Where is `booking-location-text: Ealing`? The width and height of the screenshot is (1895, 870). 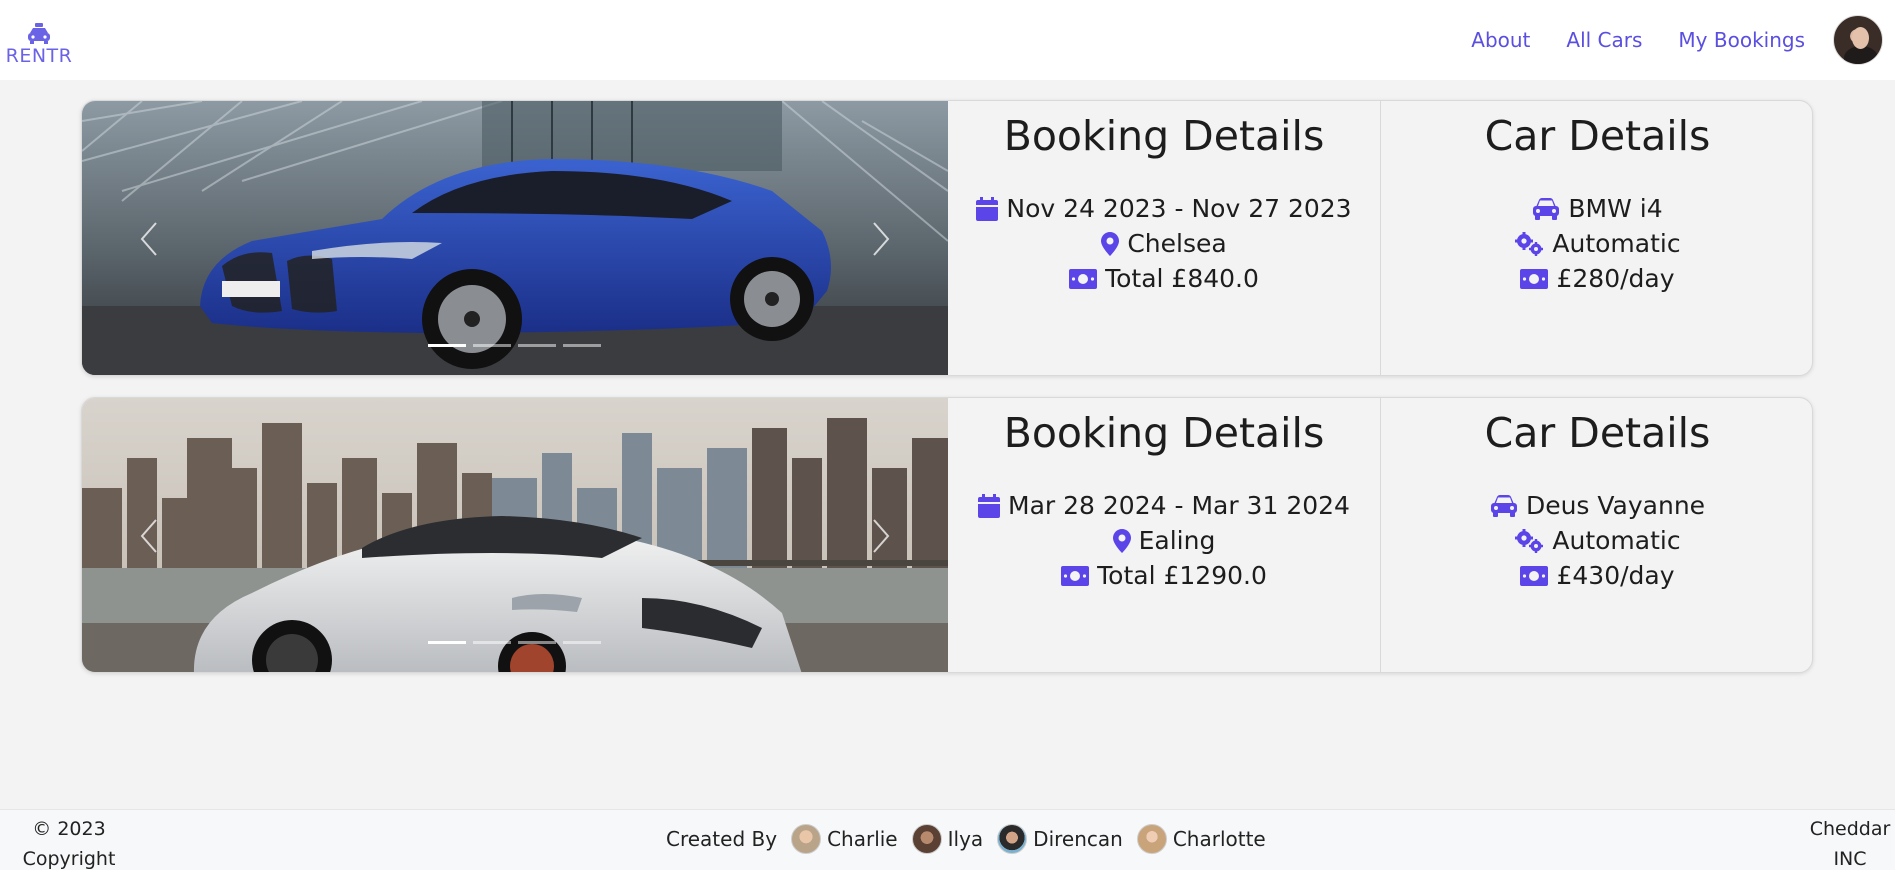
booking-location-text: Ealing is located at coordinates (1177, 540).